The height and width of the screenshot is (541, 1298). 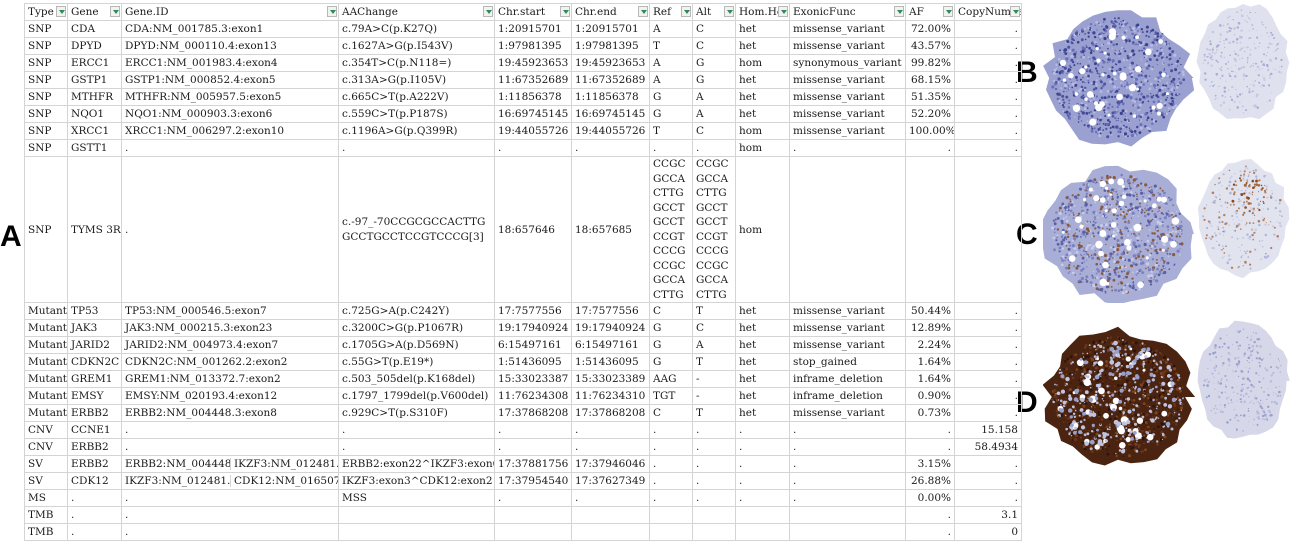 I want to click on column-header: AF, so click(x=930, y=12).